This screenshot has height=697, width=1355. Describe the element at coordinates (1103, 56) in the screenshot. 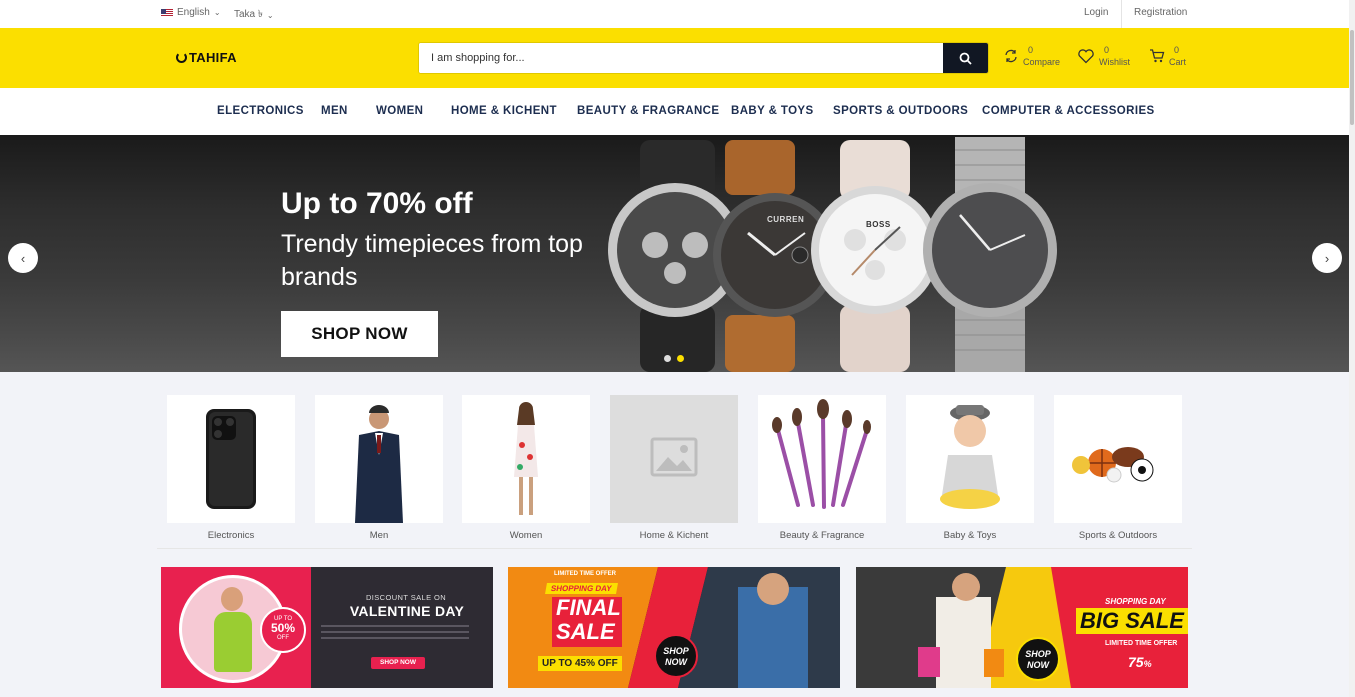

I see `wishlist-link: 0 Wishlist` at that location.